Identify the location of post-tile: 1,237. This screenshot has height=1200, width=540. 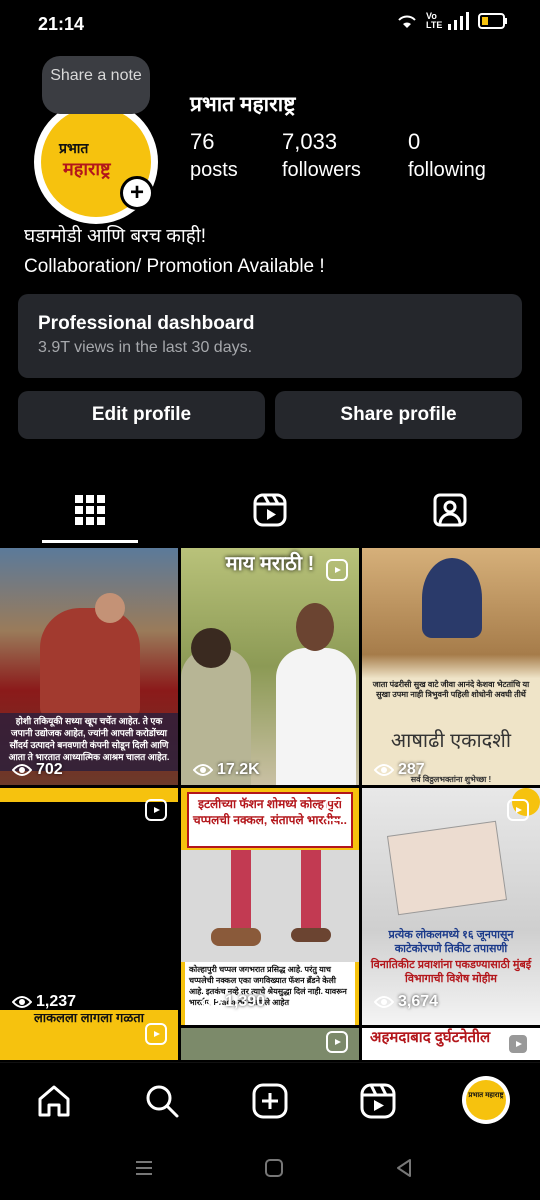
(89, 906).